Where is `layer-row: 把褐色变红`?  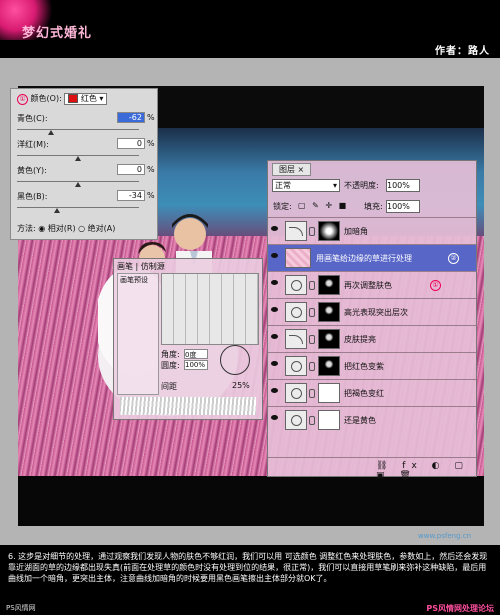 layer-row: 把褐色变红 is located at coordinates (372, 392).